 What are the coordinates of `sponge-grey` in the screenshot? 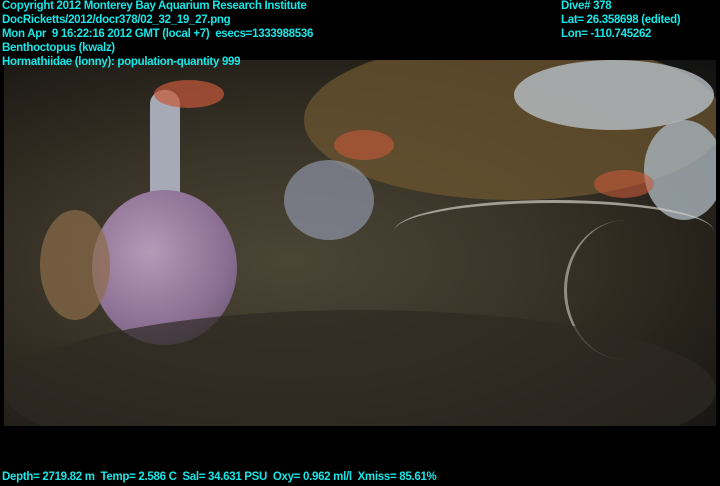 It's located at (329, 200).